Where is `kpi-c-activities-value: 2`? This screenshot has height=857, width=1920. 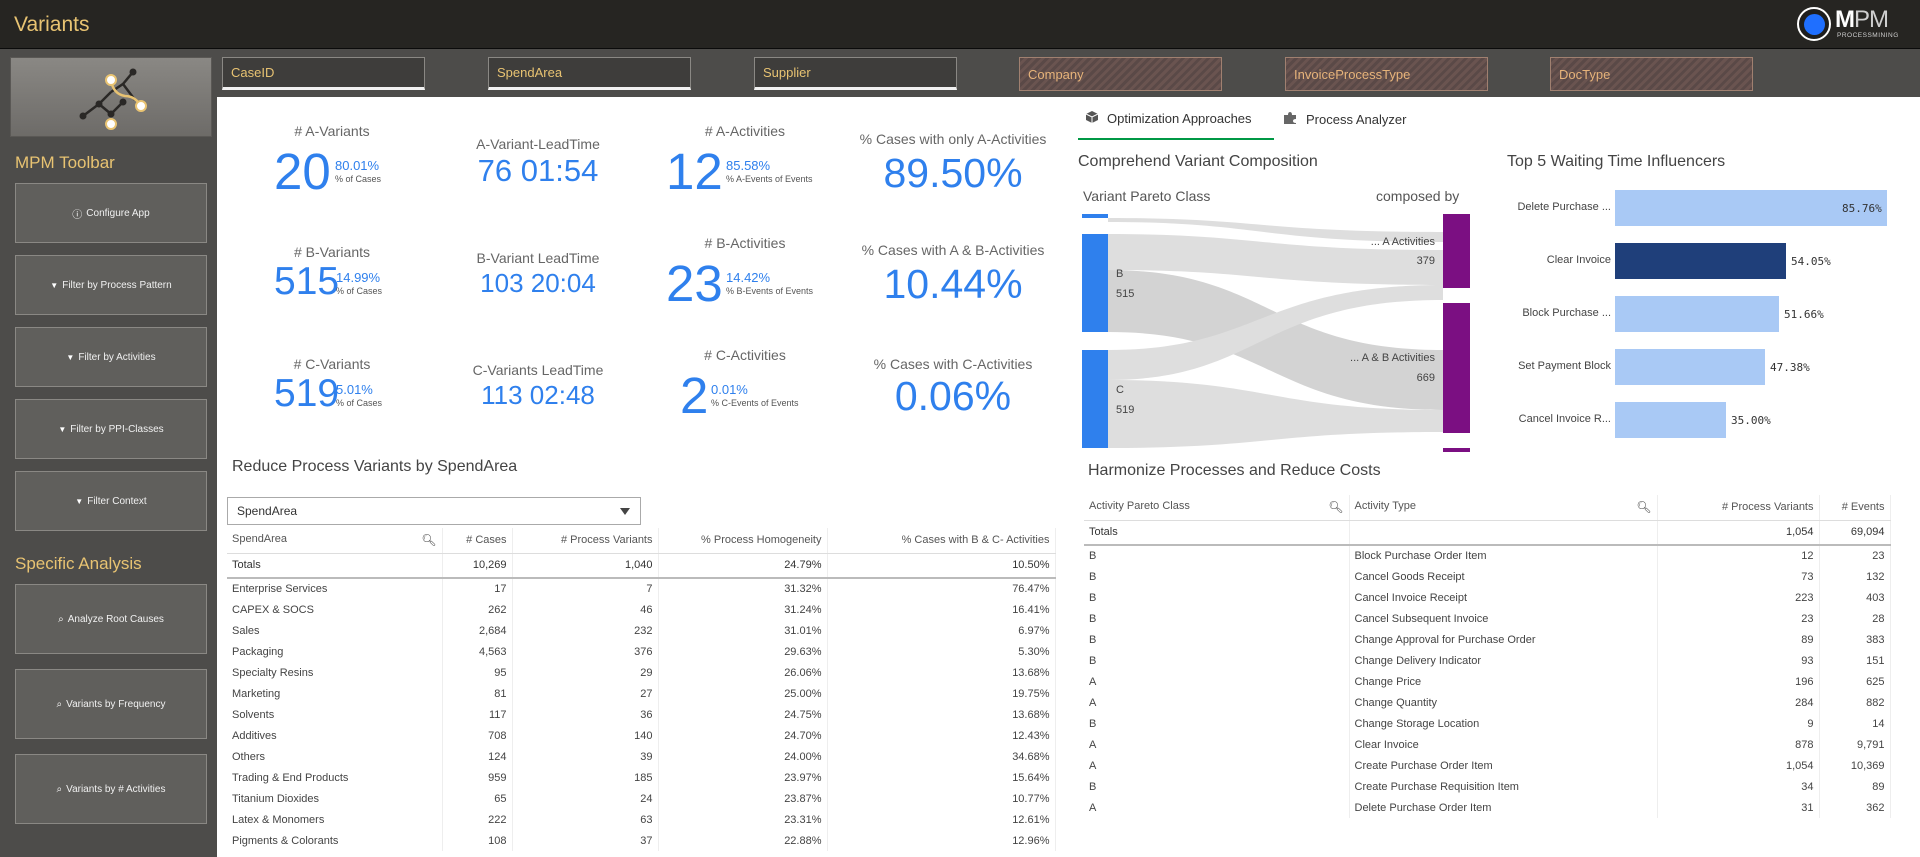
kpi-c-activities-value: 2 is located at coordinates (694, 395).